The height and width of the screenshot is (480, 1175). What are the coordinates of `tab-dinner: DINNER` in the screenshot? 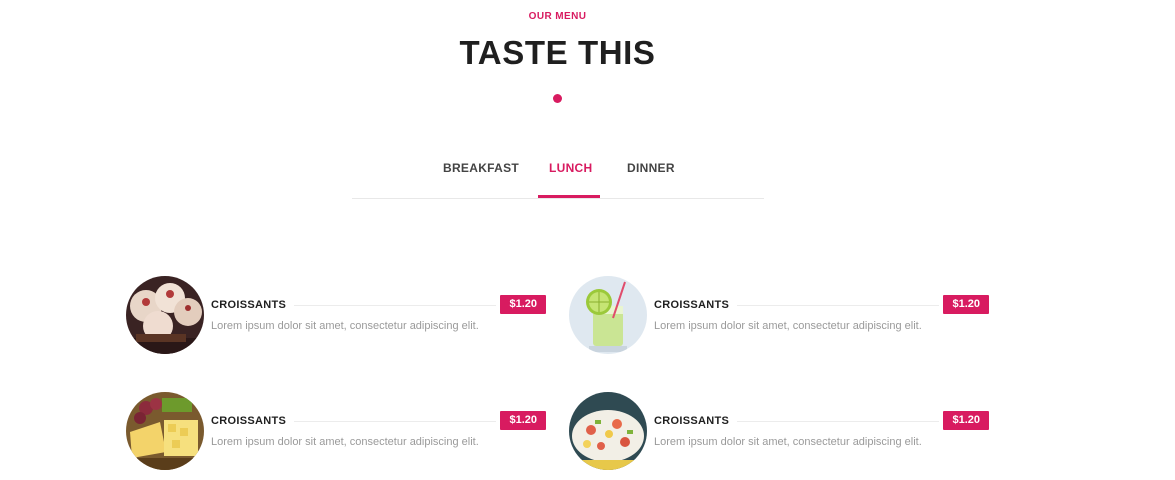 It's located at (651, 168).